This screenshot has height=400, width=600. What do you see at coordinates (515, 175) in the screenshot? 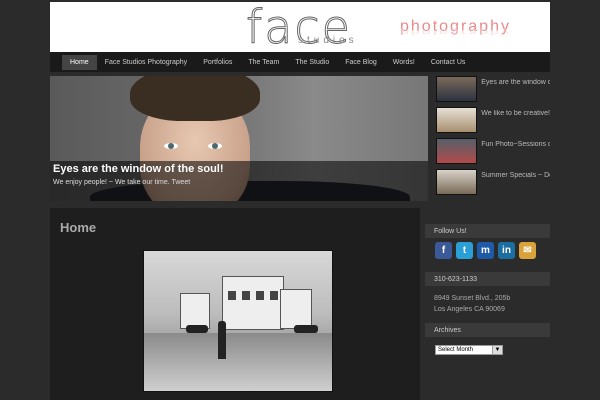
I see `thumbnail-label: Summer Specials ~ Dor` at bounding box center [515, 175].